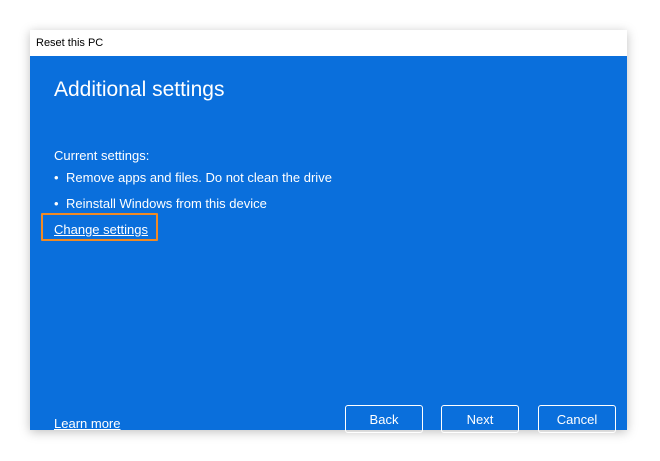 The width and height of the screenshot is (660, 461). I want to click on next-button: Next, so click(480, 419).